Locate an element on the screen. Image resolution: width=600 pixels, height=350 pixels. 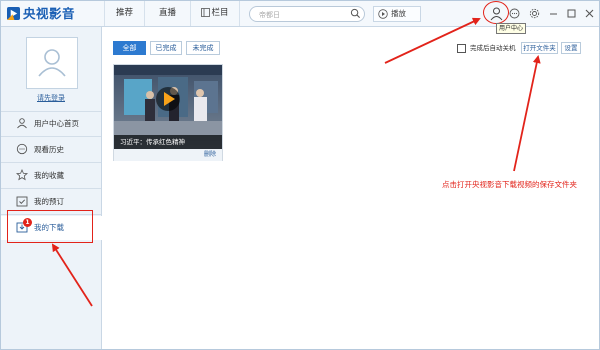
settings-button: 设置 is located at coordinates (571, 48).